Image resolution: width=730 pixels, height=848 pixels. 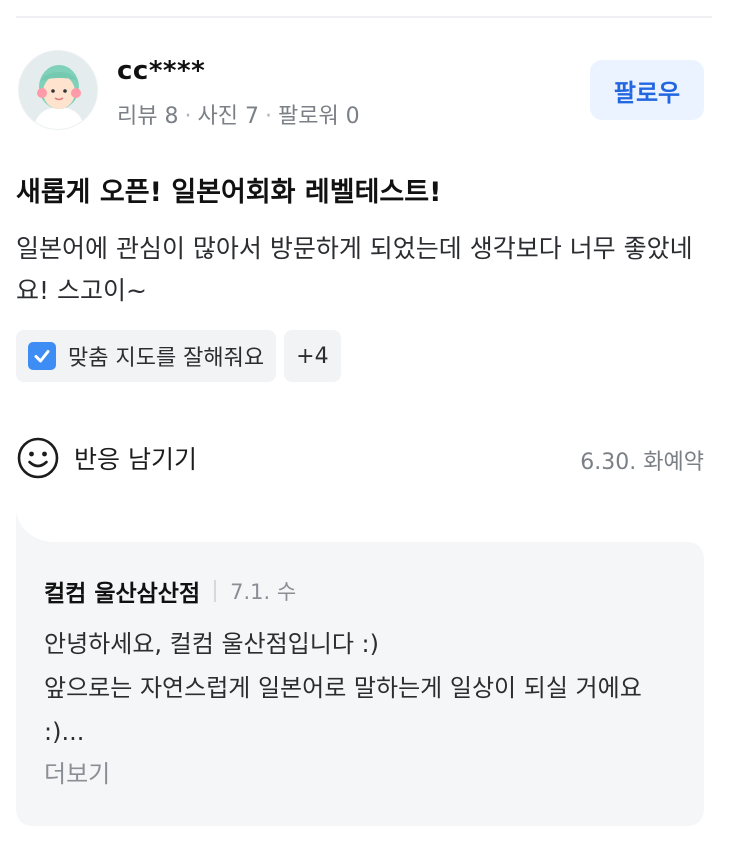 I want to click on more-tags-label: +4, so click(x=312, y=356).